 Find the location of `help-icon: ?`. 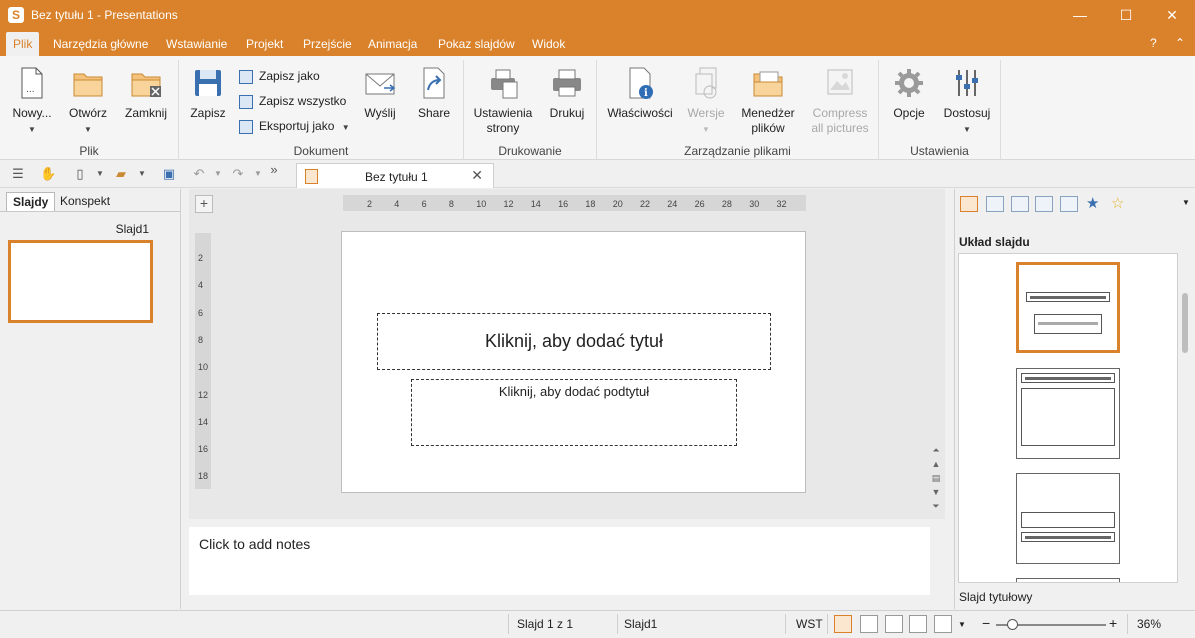

help-icon: ? is located at coordinates (1153, 43).